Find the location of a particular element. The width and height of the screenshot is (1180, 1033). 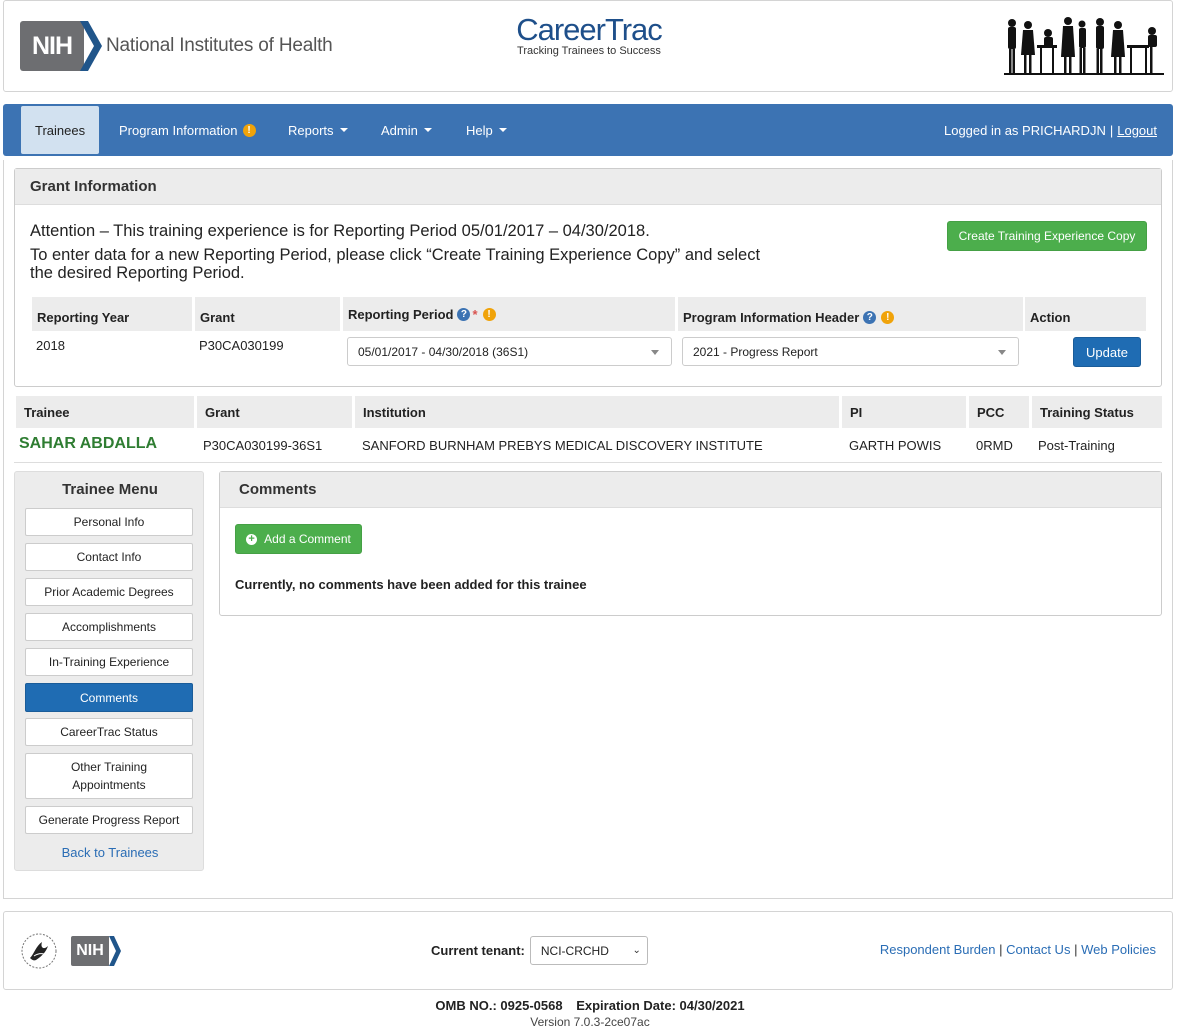

tenant-select: NCI-CRCHD ⌄ is located at coordinates (588, 950).